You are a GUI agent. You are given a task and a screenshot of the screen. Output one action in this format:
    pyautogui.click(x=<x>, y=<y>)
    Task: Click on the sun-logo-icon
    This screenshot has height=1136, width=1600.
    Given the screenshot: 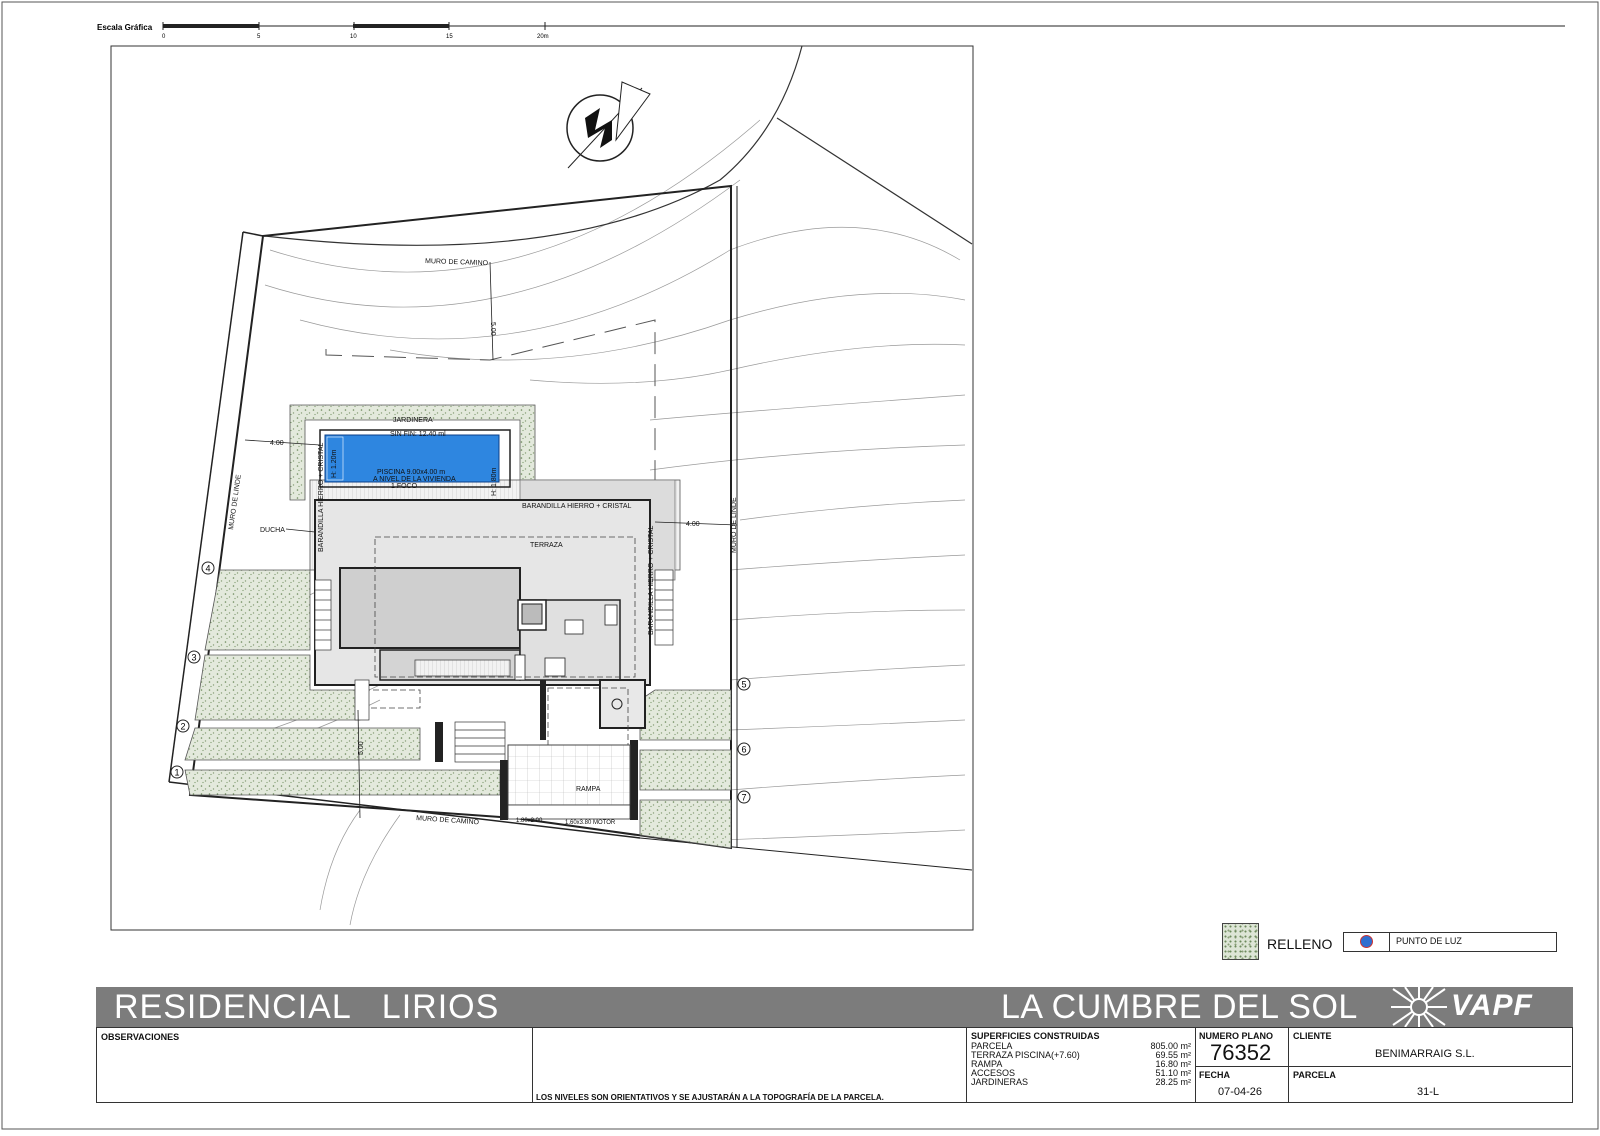 What is the action you would take?
    pyautogui.click(x=1419, y=1007)
    